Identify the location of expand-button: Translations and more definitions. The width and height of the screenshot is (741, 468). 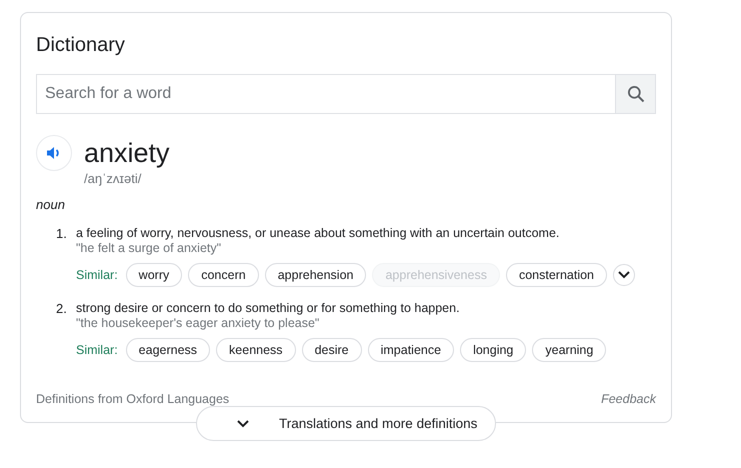
(346, 423).